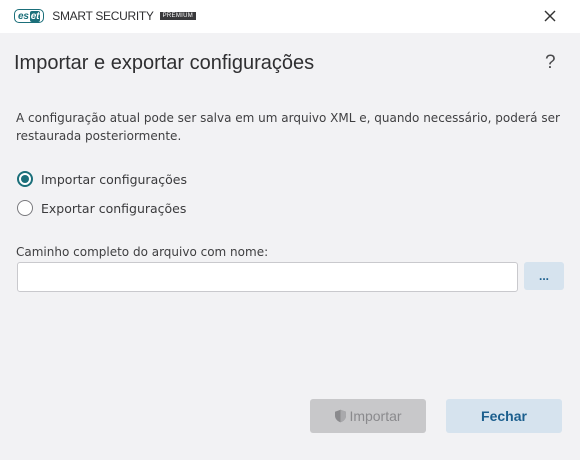 The width and height of the screenshot is (580, 460). What do you see at coordinates (25, 208) in the screenshot?
I see `export-radio` at bounding box center [25, 208].